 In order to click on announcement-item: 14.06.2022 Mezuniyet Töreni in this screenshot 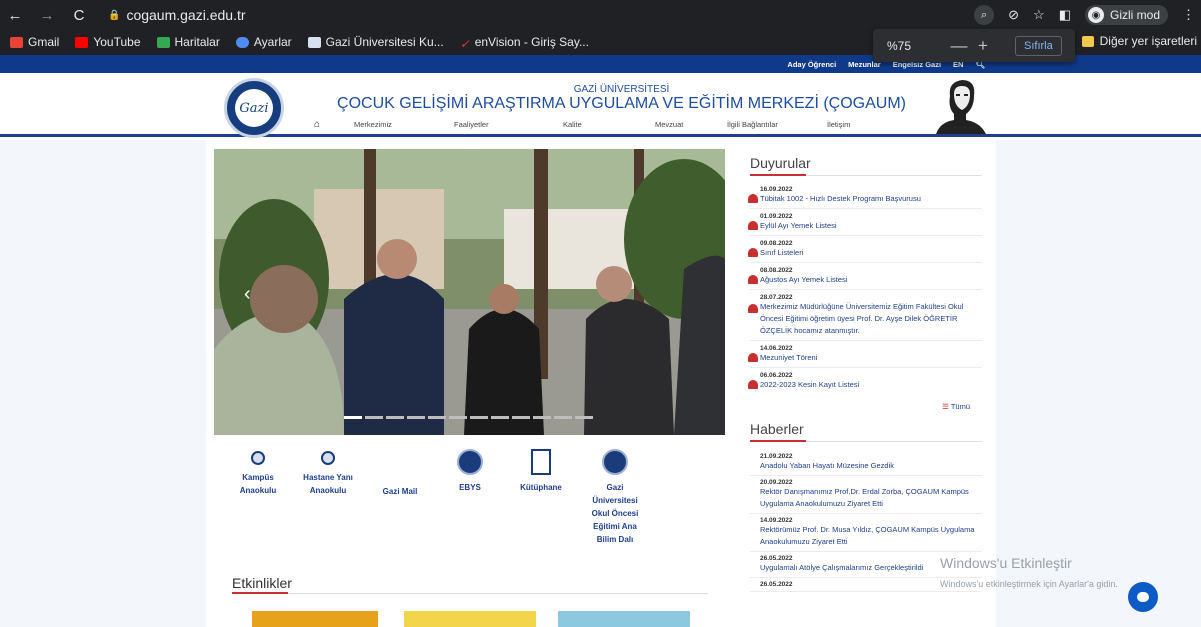, I will do `click(865, 354)`.